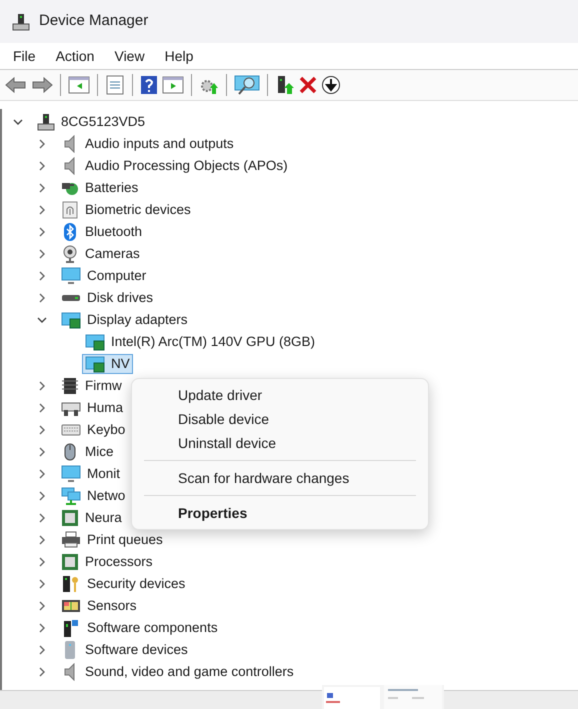 The width and height of the screenshot is (578, 709). Describe the element at coordinates (104, 276) in the screenshot. I see `tree-item: Computer` at that location.